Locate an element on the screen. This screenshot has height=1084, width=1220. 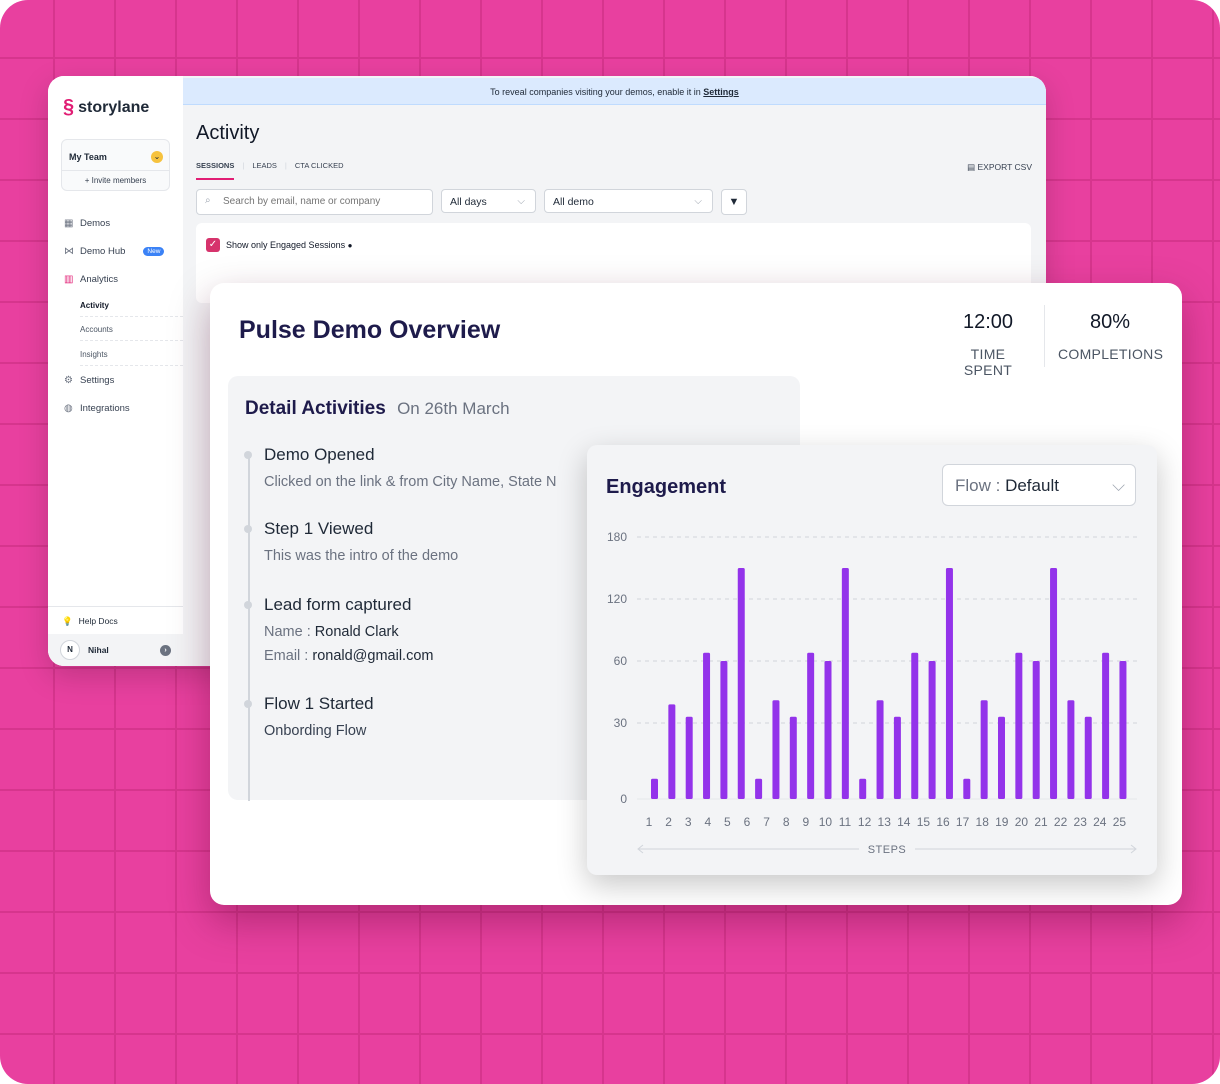
completions-metric: 80% COMPLETIONS is located at coordinates (1110, 336).